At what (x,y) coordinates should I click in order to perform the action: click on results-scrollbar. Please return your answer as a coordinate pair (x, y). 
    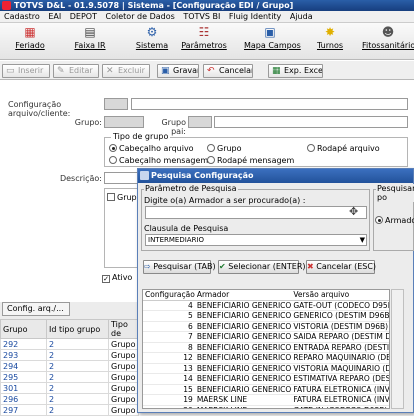
    Looking at the image, I should click on (397, 349).